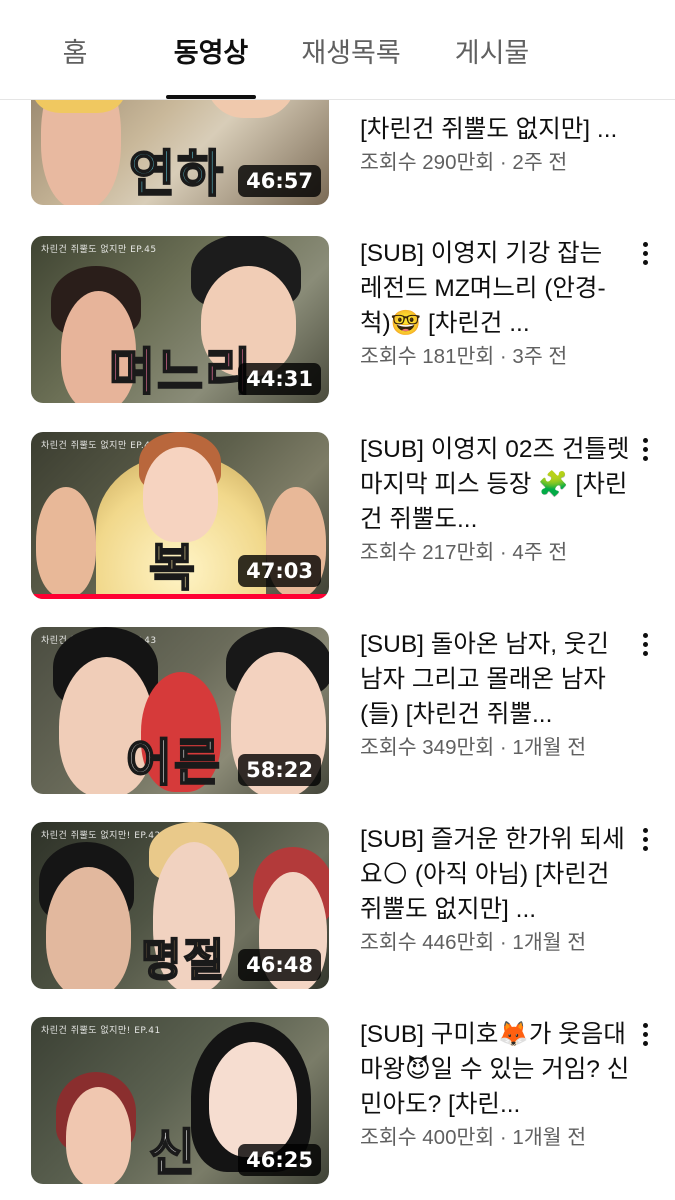  What do you see at coordinates (172, 567) in the screenshot?
I see `thumbnail-title: 복` at bounding box center [172, 567].